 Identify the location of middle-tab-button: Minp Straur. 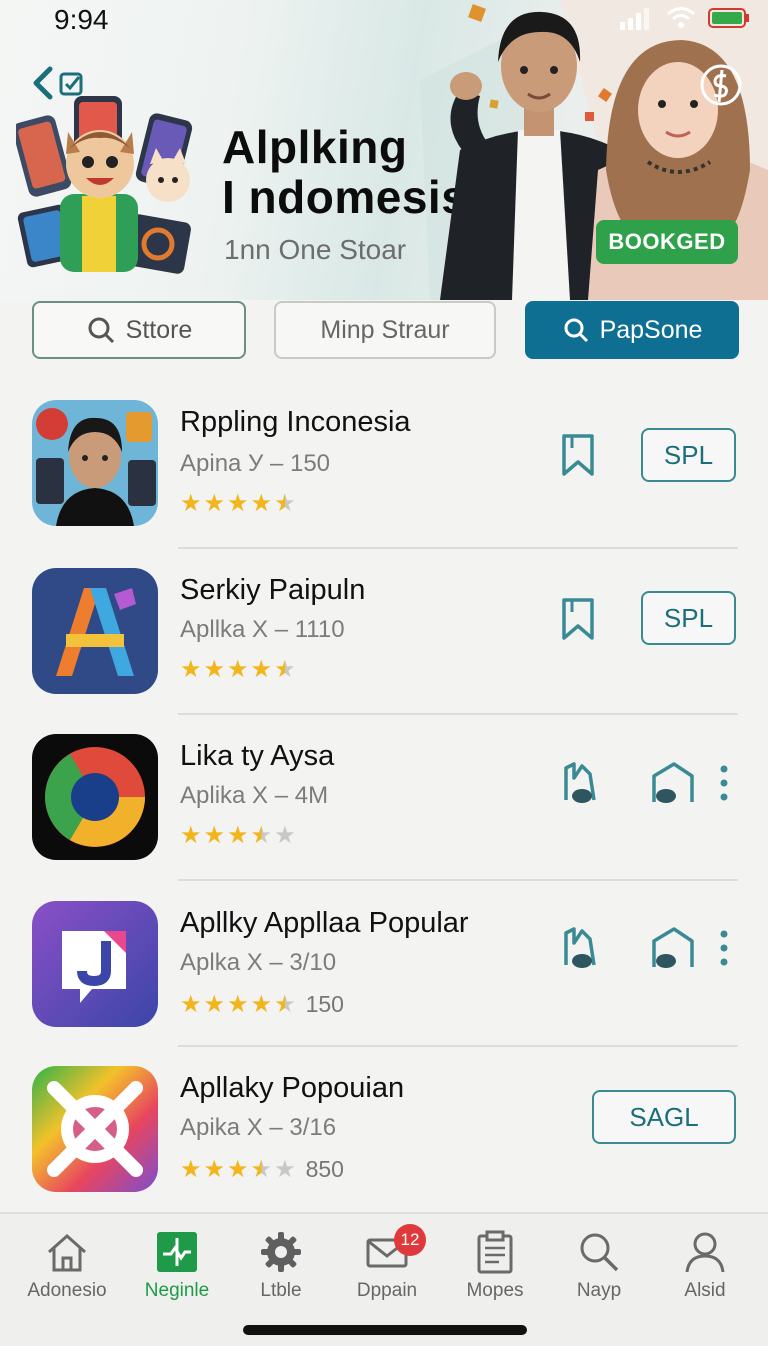
(385, 330).